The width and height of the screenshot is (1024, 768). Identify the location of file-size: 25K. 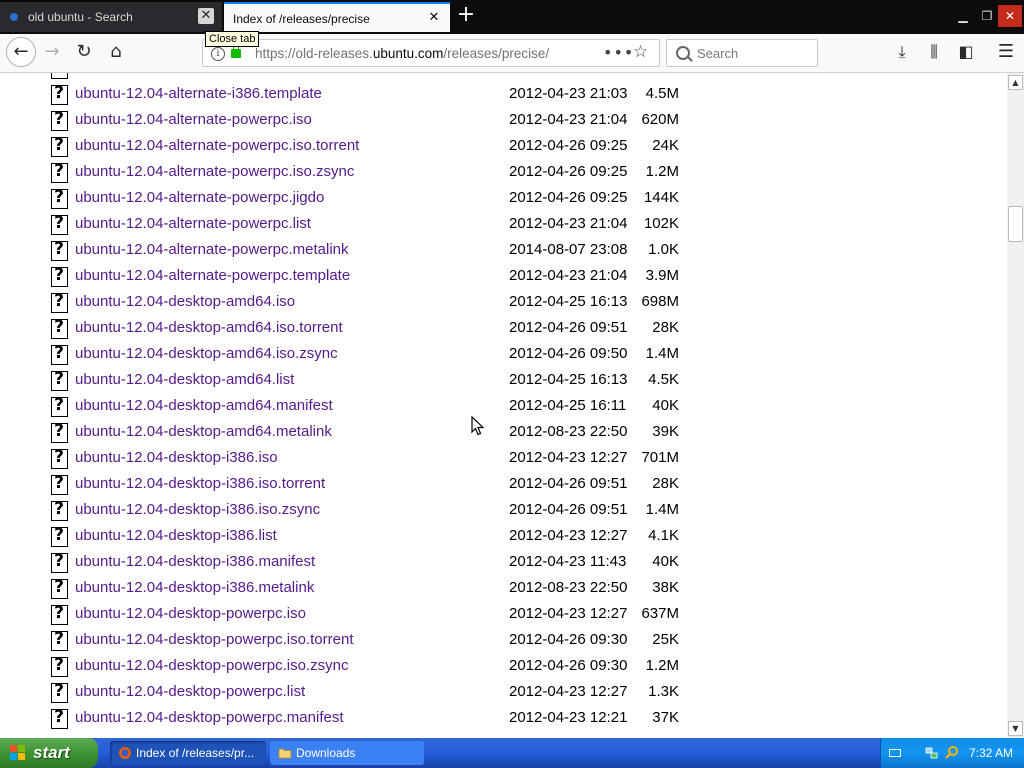
(665, 639).